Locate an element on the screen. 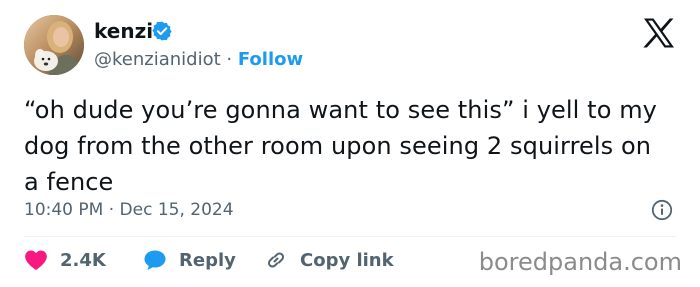 Image resolution: width=700 pixels, height=287 pixels. avatar-image is located at coordinates (54, 45).